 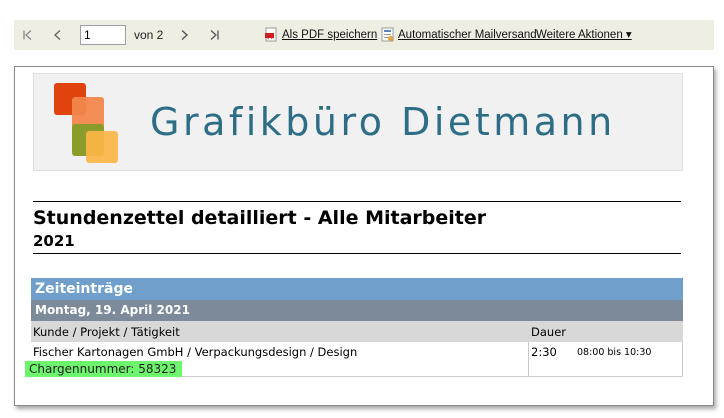 What do you see at coordinates (357, 201) in the screenshot?
I see `title-rule-top` at bounding box center [357, 201].